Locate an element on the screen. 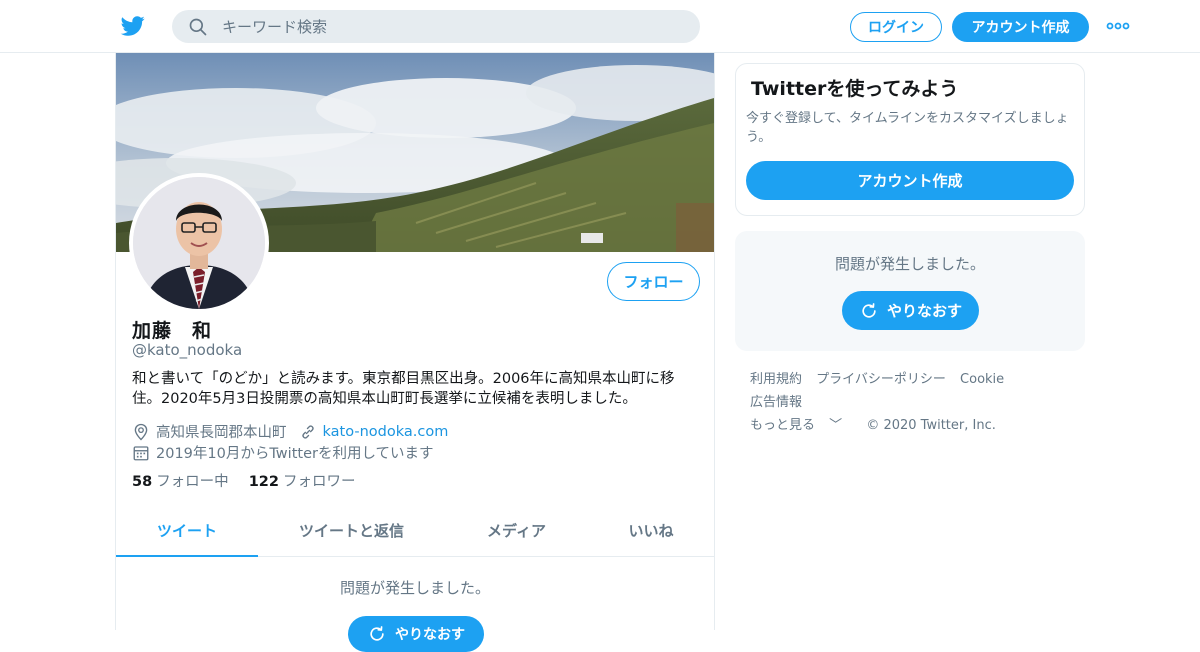  tab-tweets: ツイート is located at coordinates (187, 531).